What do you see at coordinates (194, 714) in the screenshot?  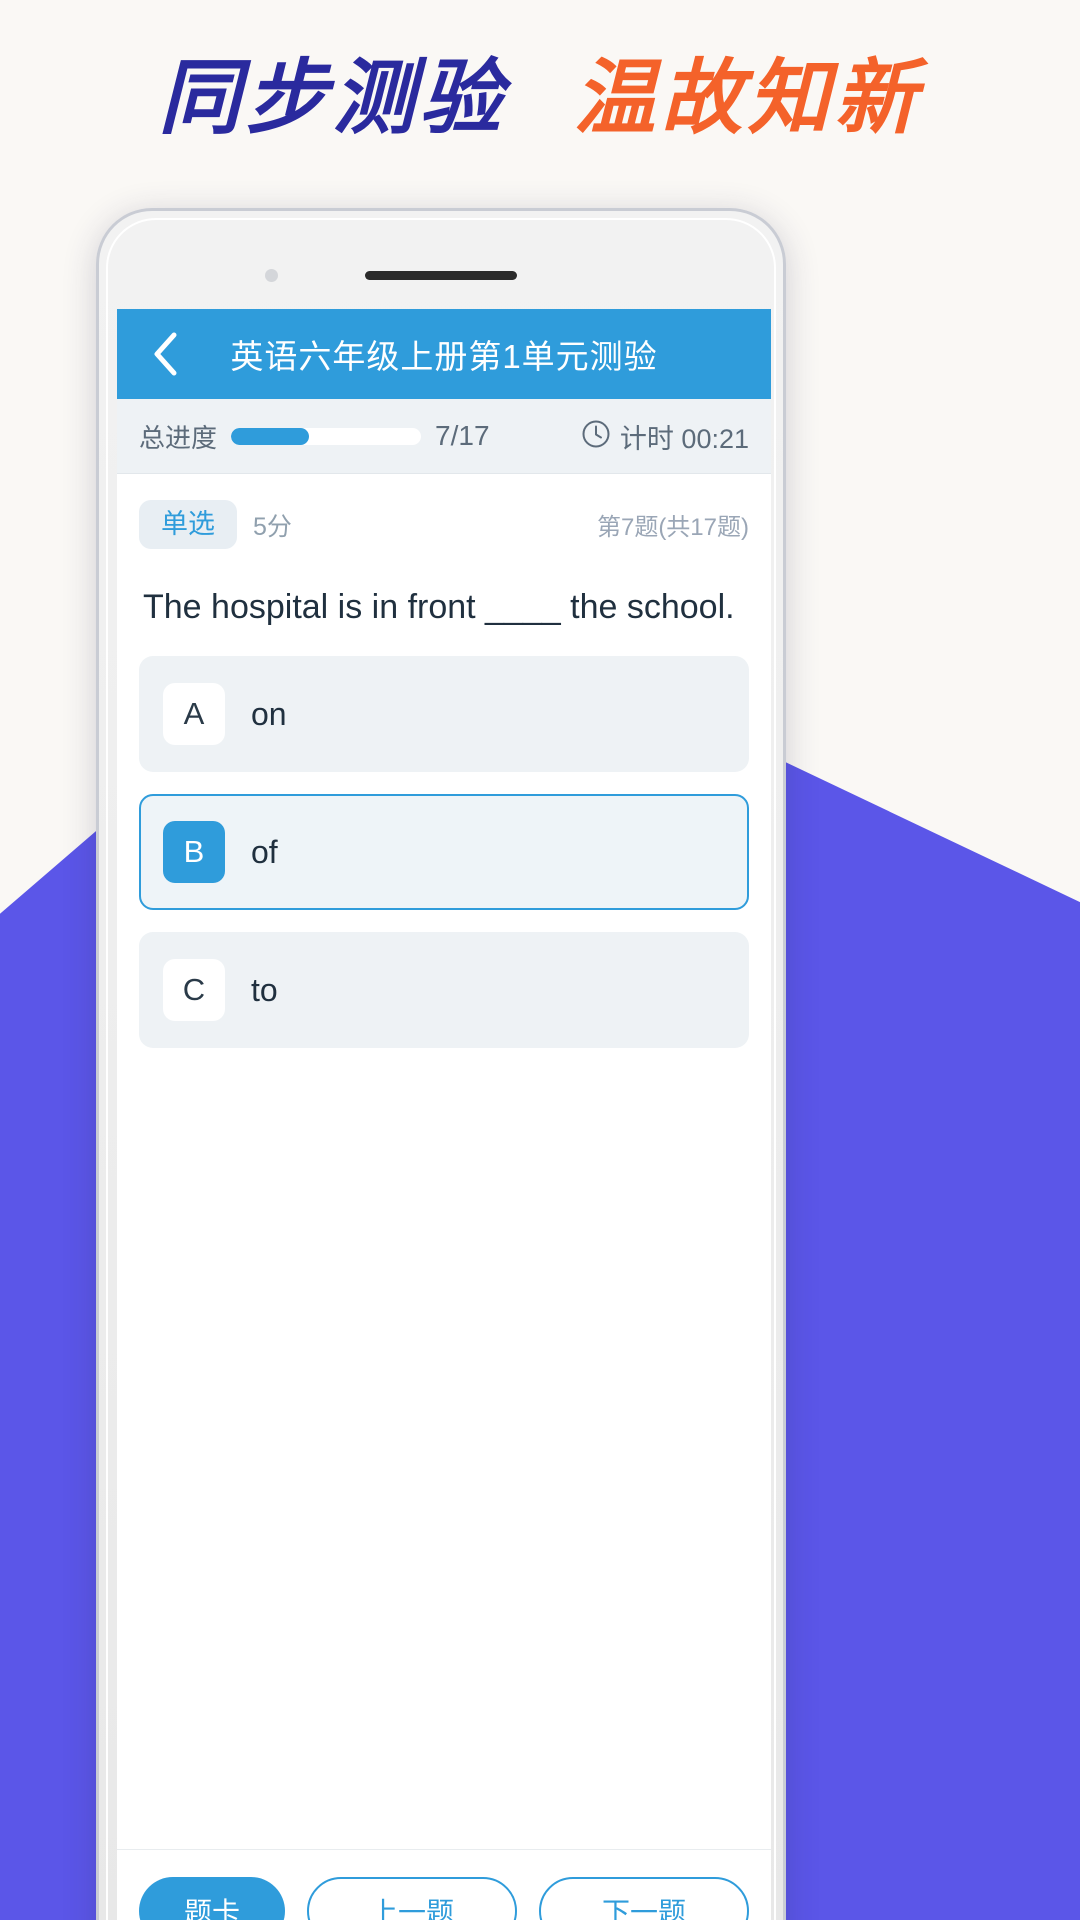 I see `option-letter-badge: A` at bounding box center [194, 714].